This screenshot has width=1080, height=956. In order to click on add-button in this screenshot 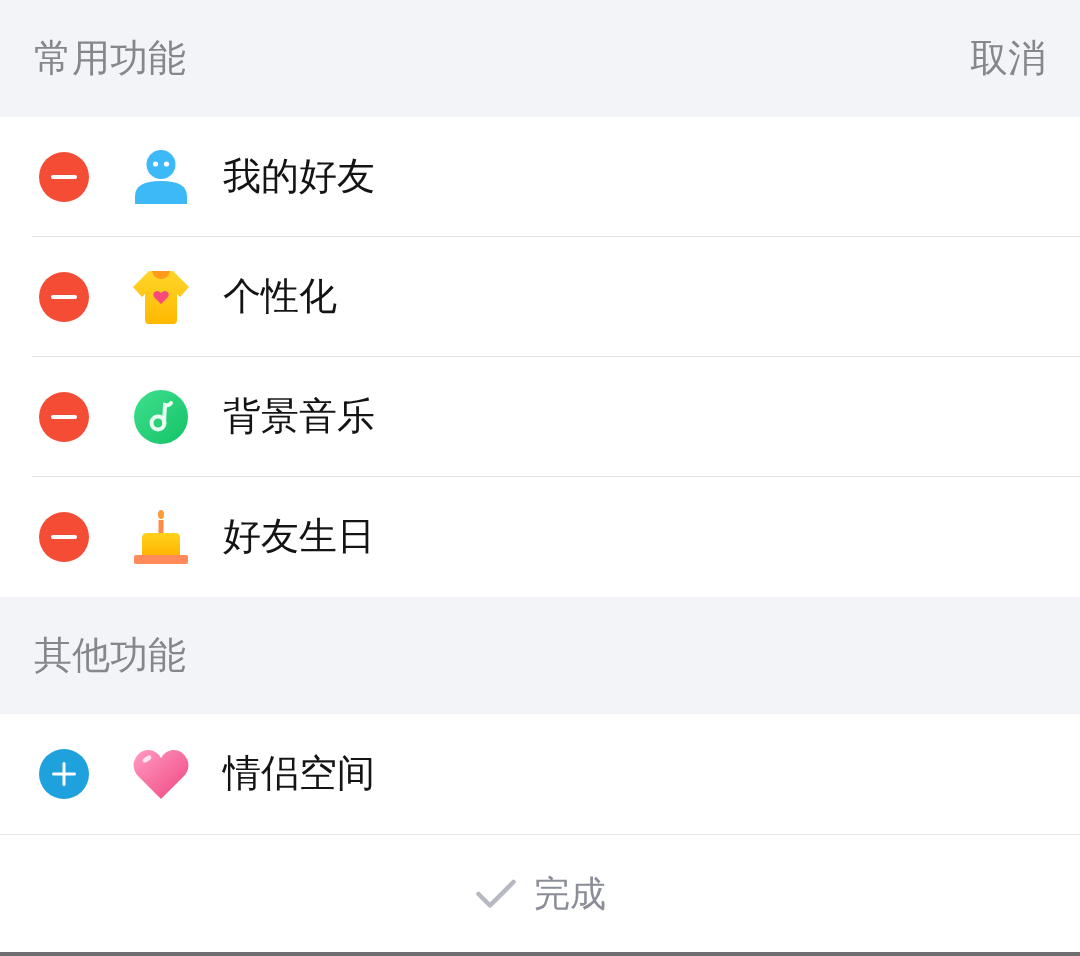, I will do `click(64, 774)`.